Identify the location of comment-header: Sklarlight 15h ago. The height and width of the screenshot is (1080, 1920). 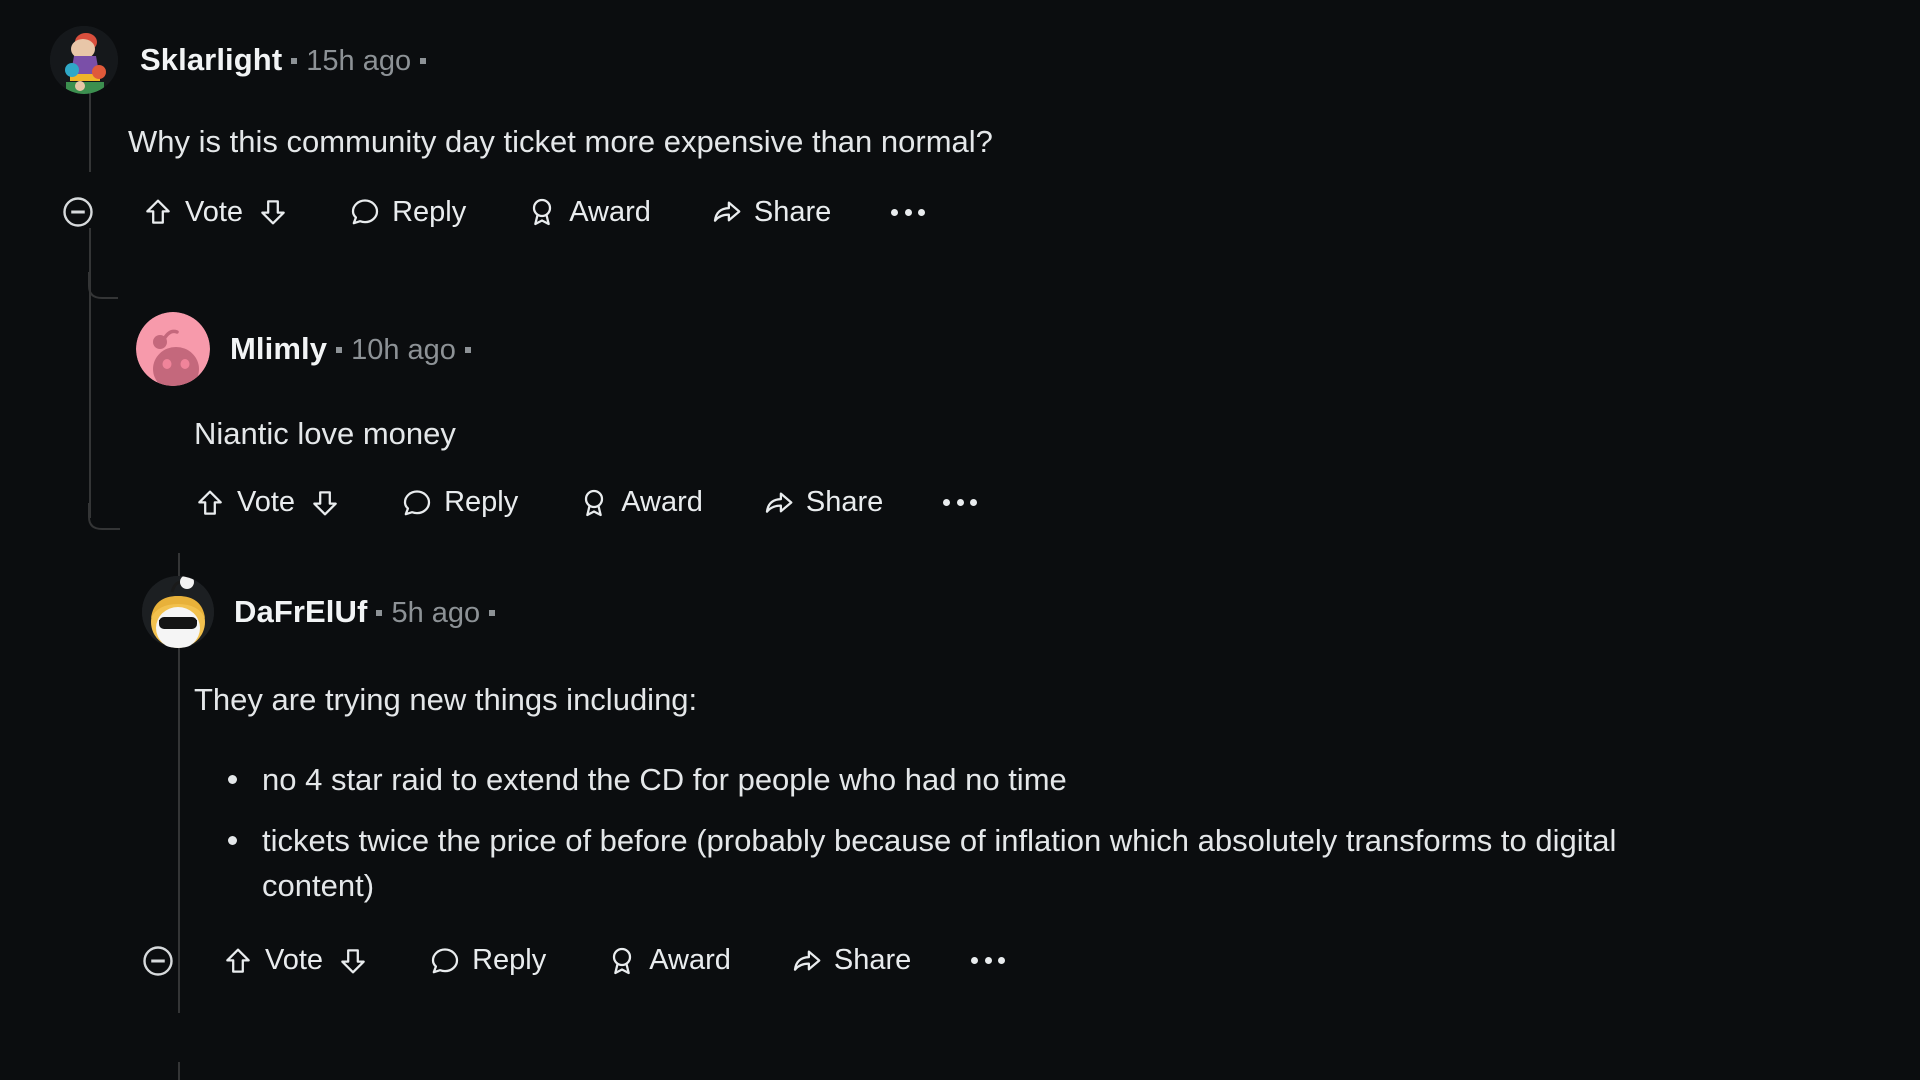
(970, 60).